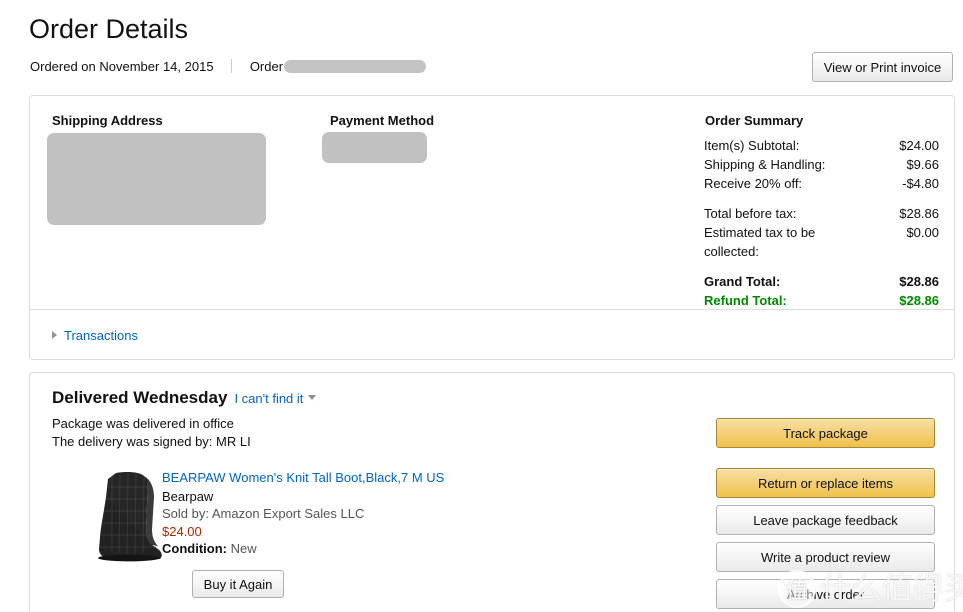 This screenshot has width=963, height=612. Describe the element at coordinates (266, 66) in the screenshot. I see `order-number-label: Order` at that location.